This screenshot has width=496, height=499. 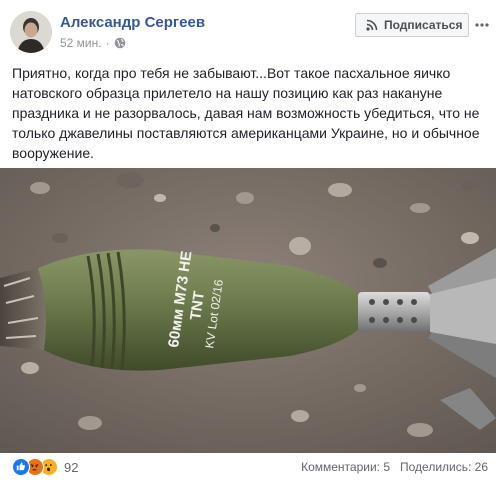 I want to click on avatar-image, so click(x=31, y=32).